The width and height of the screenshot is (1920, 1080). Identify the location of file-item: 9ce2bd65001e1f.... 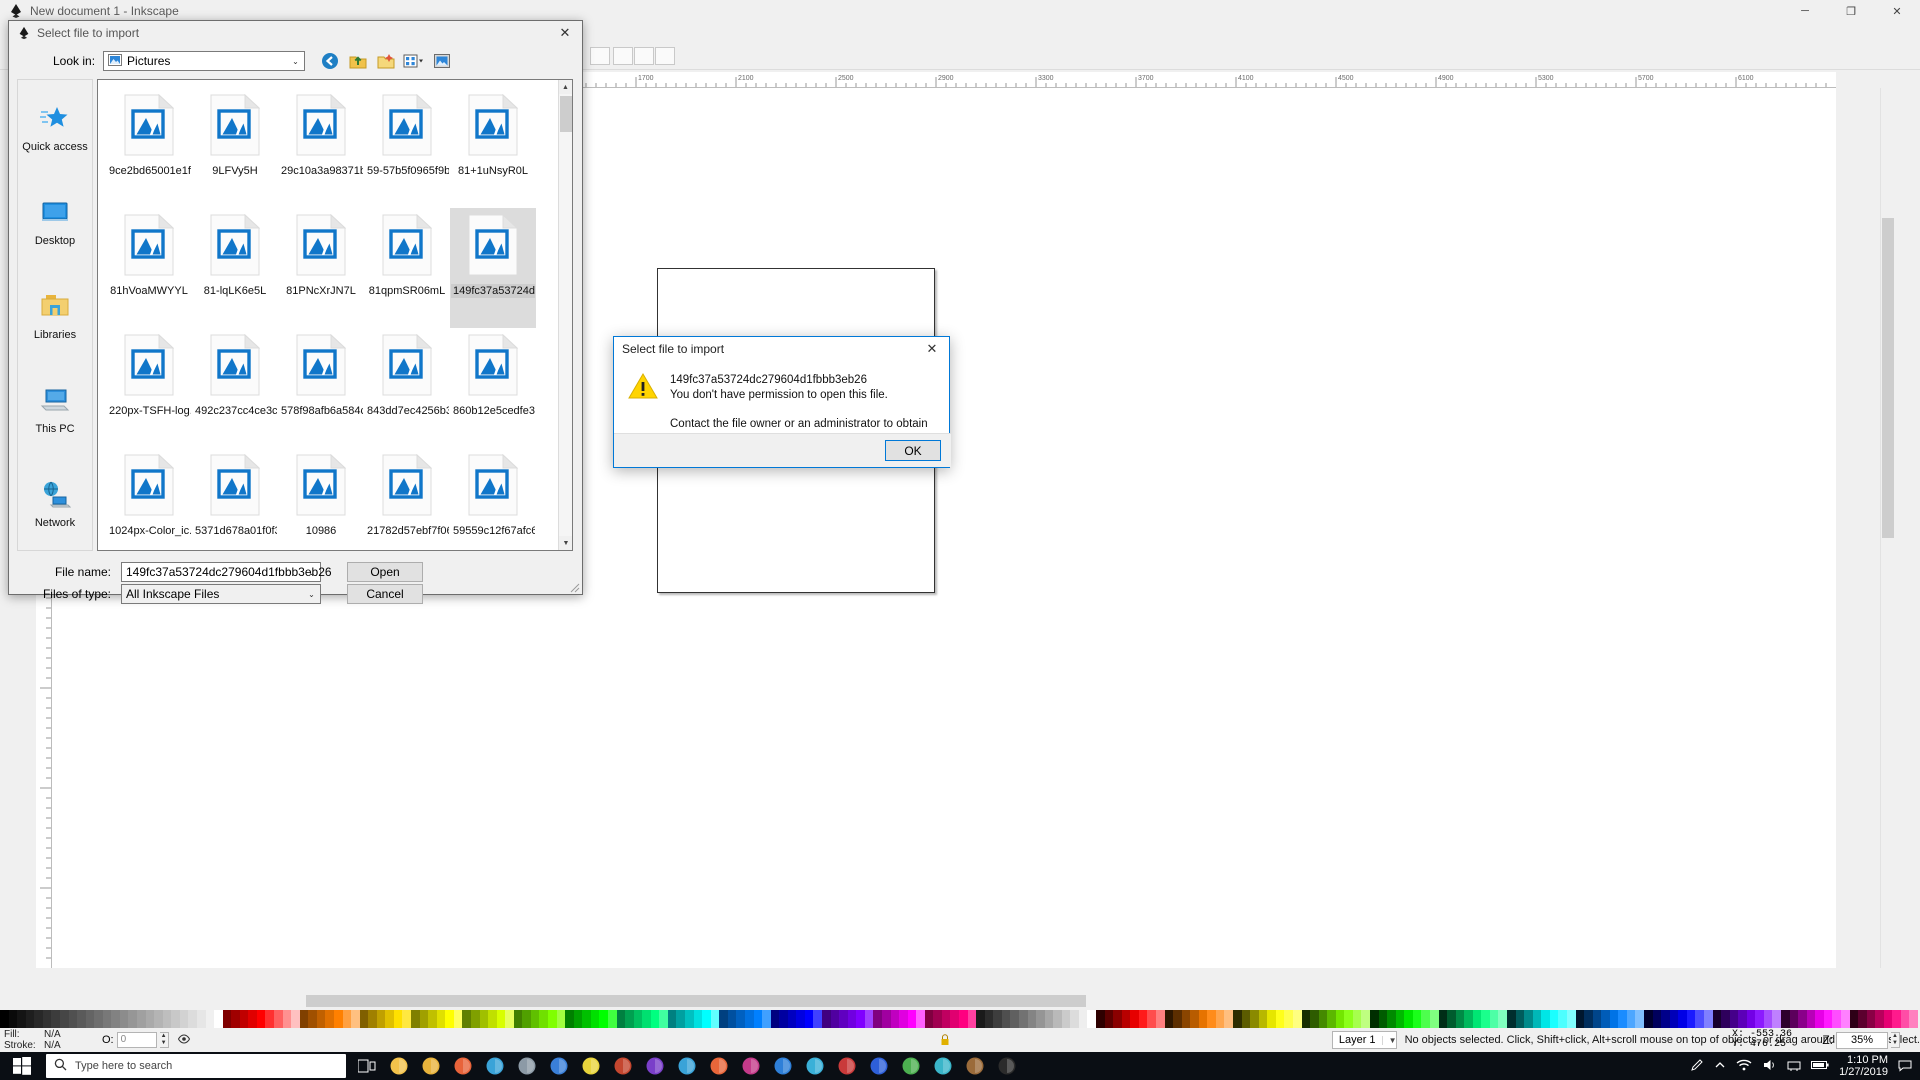
(149, 148).